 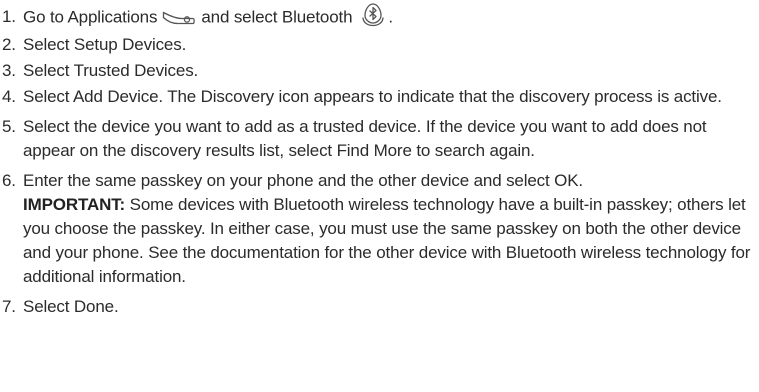 I want to click on step-text-part: and select Bluetooth, so click(x=277, y=17).